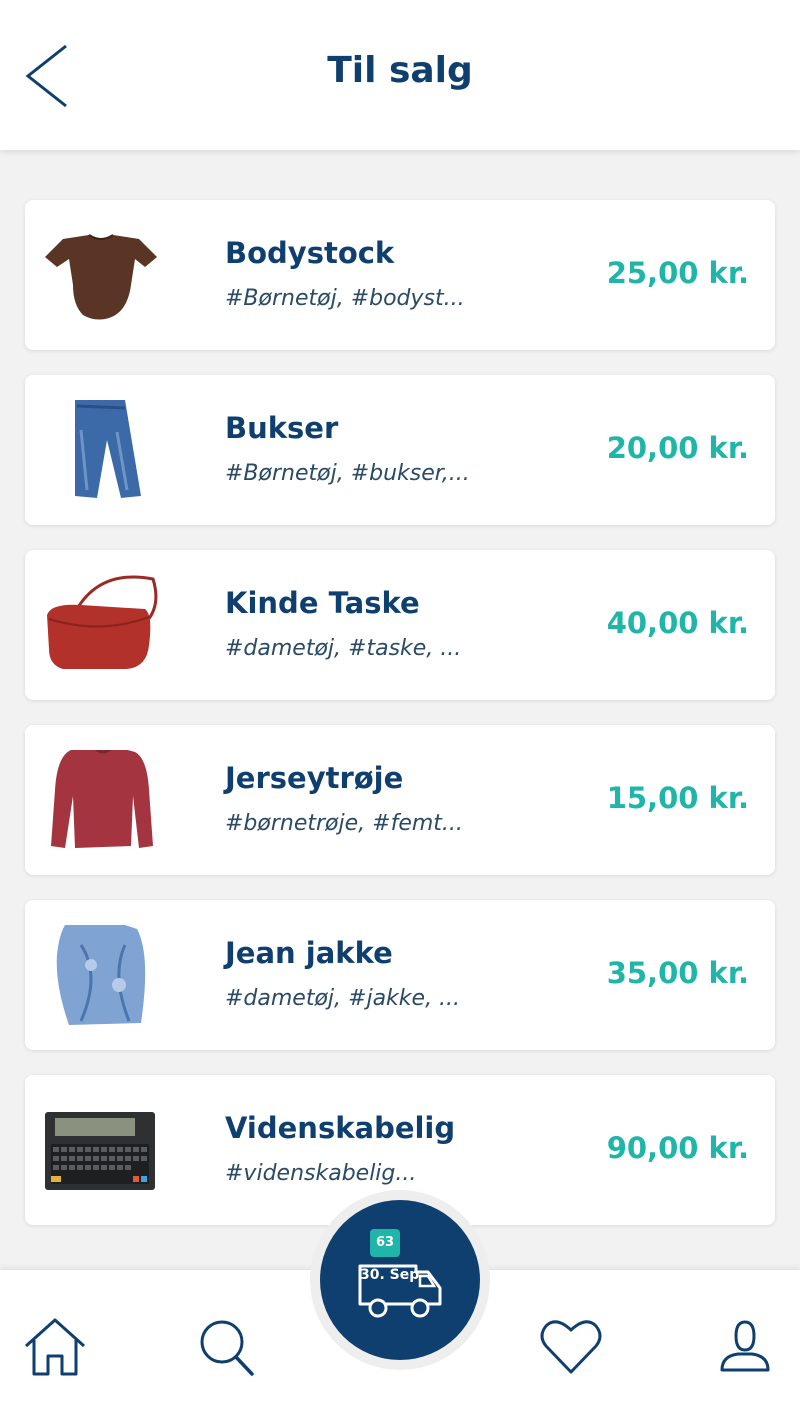 Image resolution: width=800 pixels, height=1420 pixels. I want to click on list-item: Bukser #Børnetøj, #bukser,... 20,00 kr., so click(400, 450).